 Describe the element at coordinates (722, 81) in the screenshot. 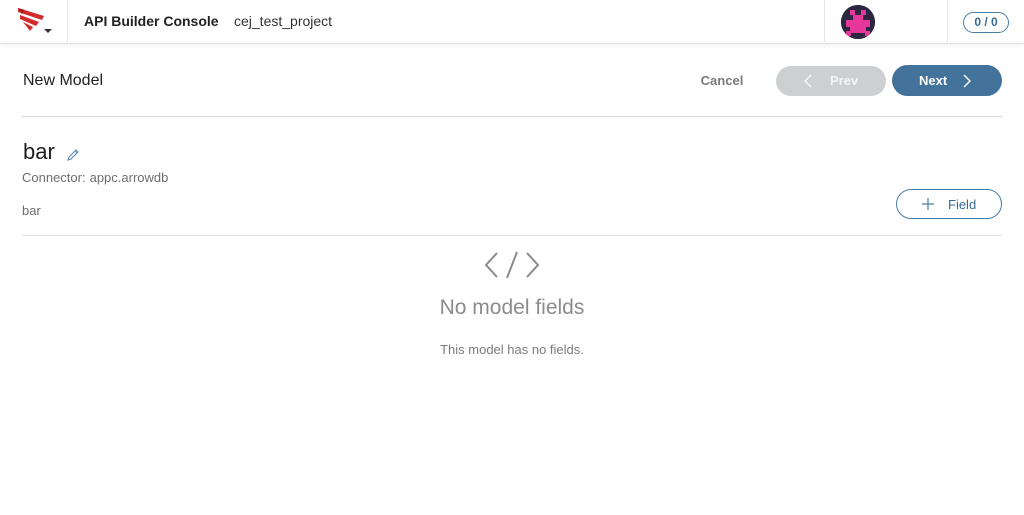

I see `cancel-button: Cancel` at that location.